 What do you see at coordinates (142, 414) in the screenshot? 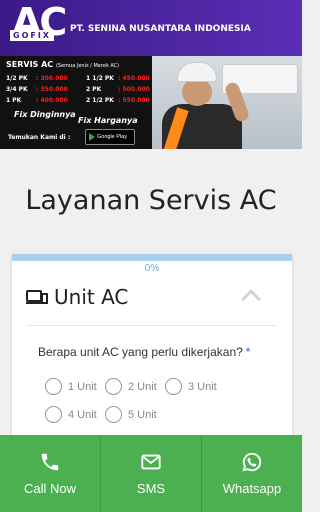
I see `radio-label: 5 Unit` at bounding box center [142, 414].